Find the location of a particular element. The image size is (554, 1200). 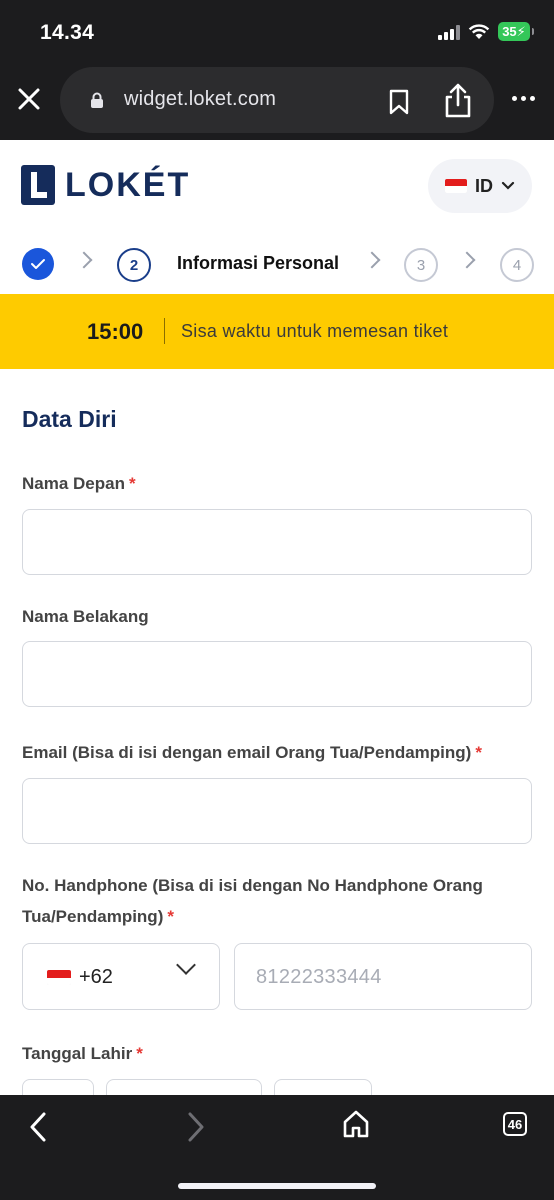

first-name-input is located at coordinates (277, 542).